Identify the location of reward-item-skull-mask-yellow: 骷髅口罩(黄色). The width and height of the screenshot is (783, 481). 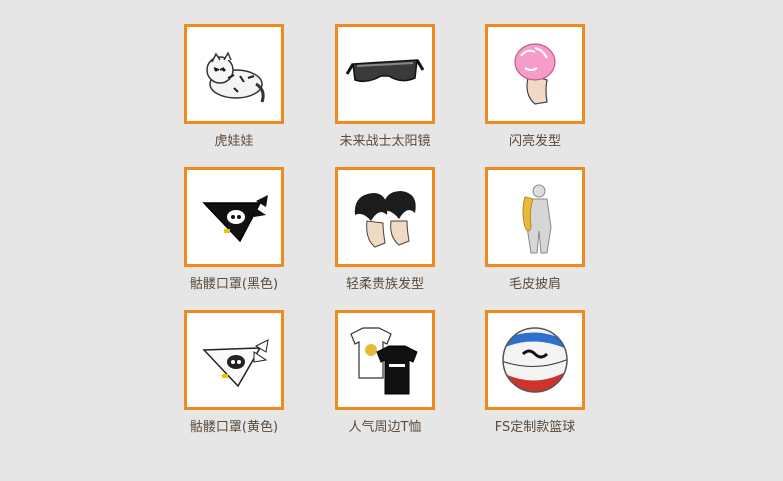
(234, 372).